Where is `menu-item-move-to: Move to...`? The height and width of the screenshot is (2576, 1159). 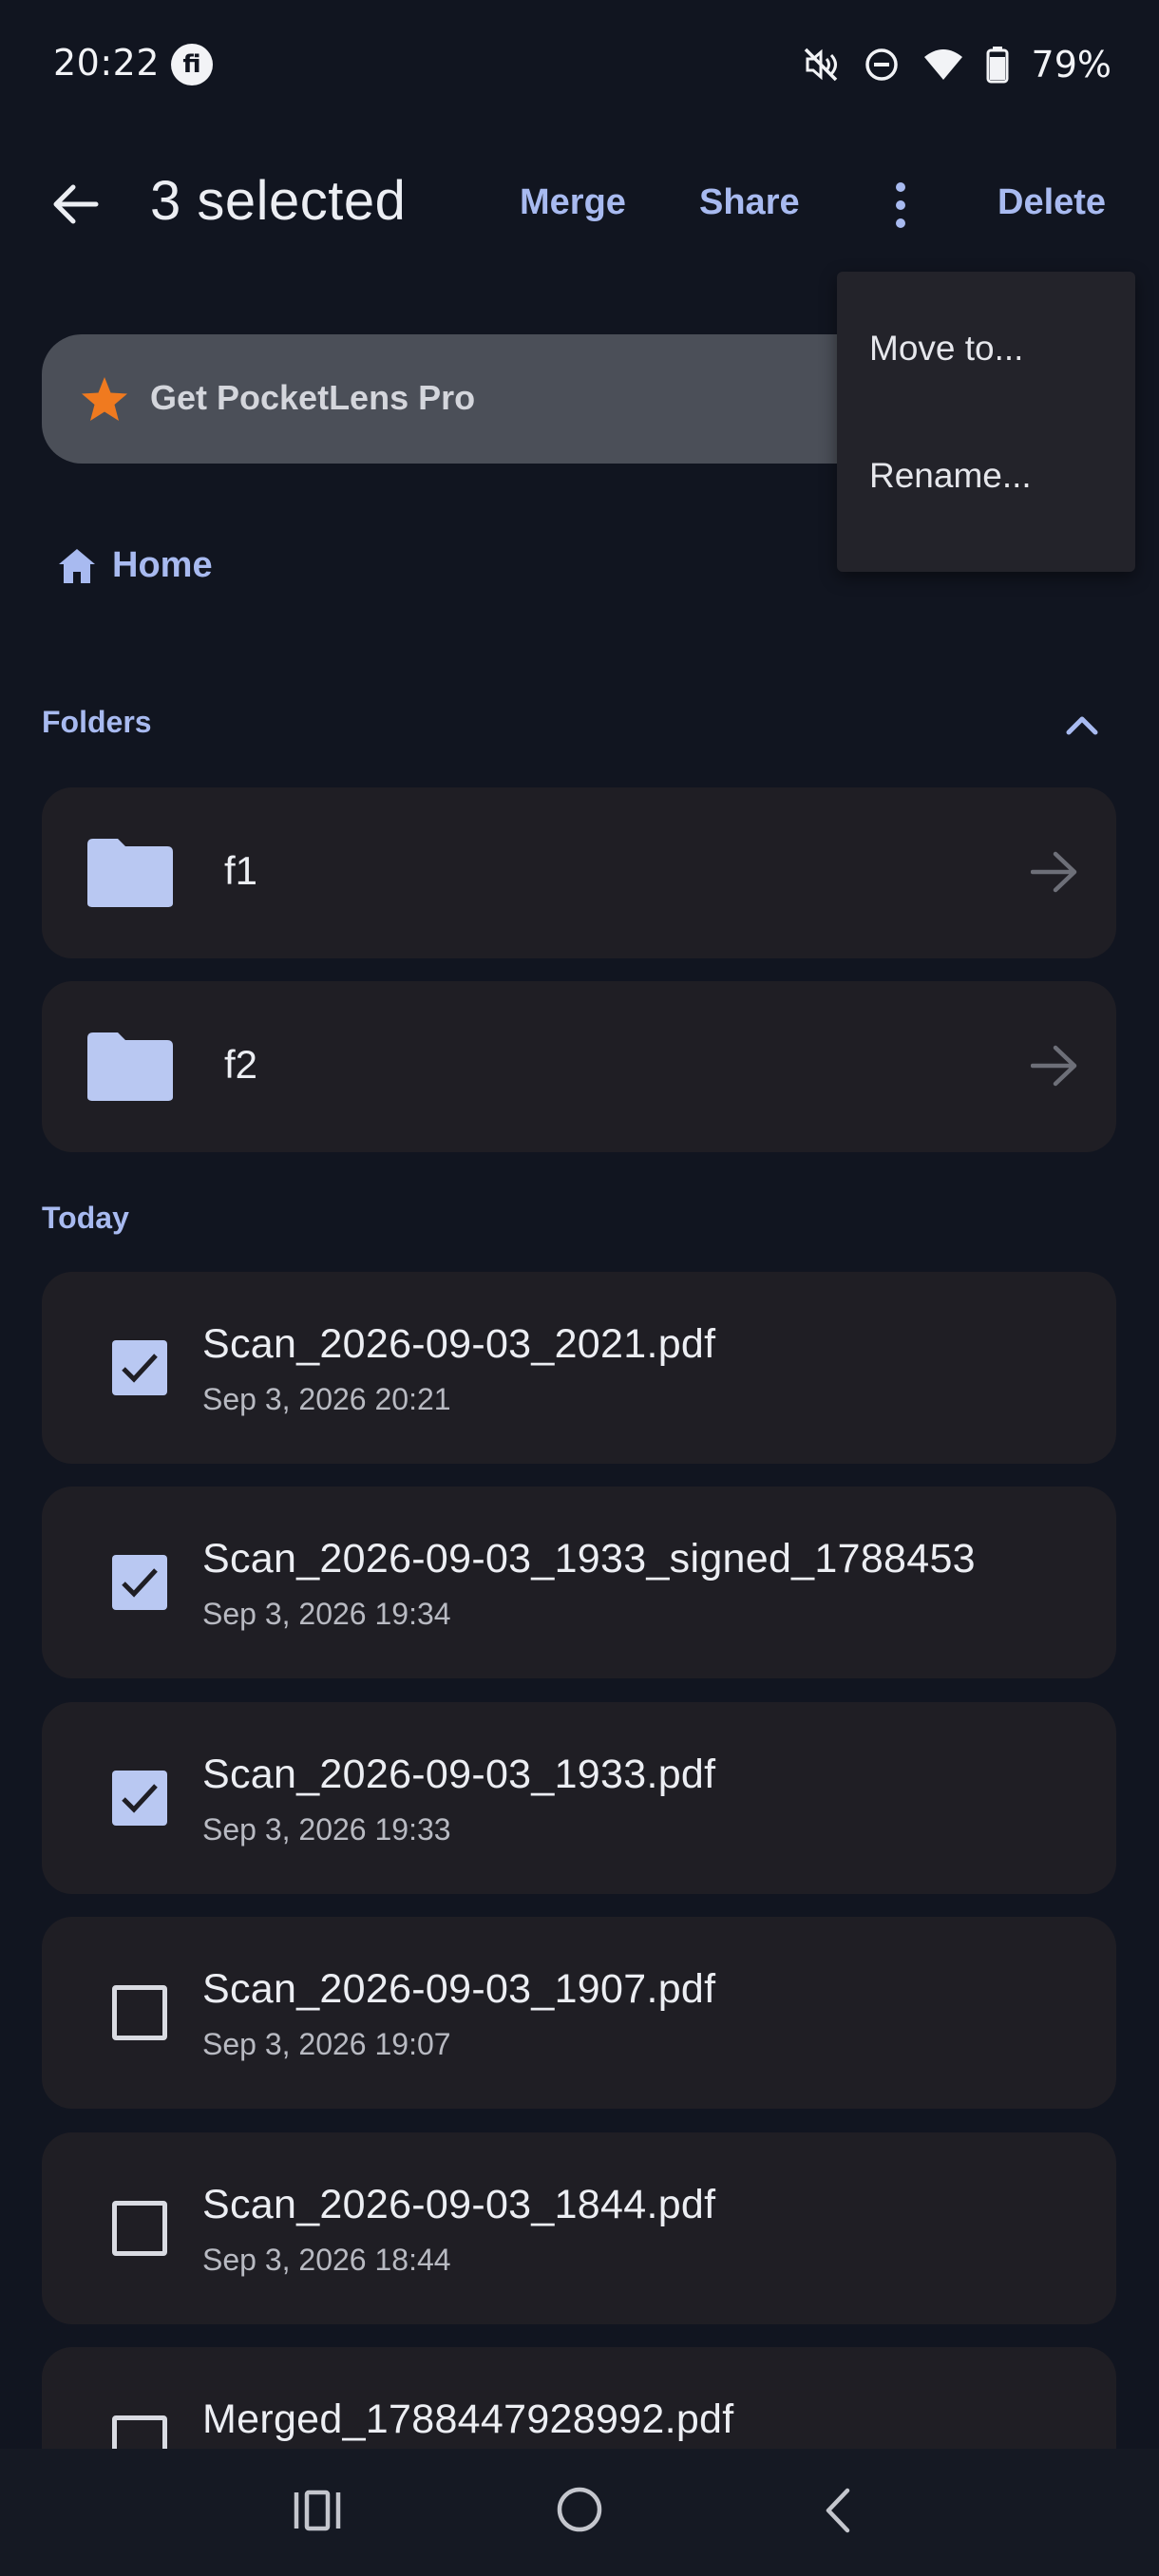
menu-item-move-to: Move to... is located at coordinates (986, 348).